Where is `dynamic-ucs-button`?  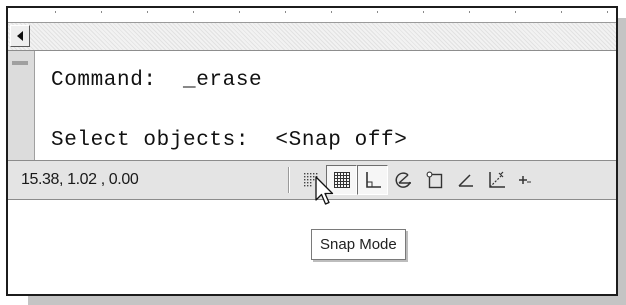 dynamic-ucs-button is located at coordinates (496, 180).